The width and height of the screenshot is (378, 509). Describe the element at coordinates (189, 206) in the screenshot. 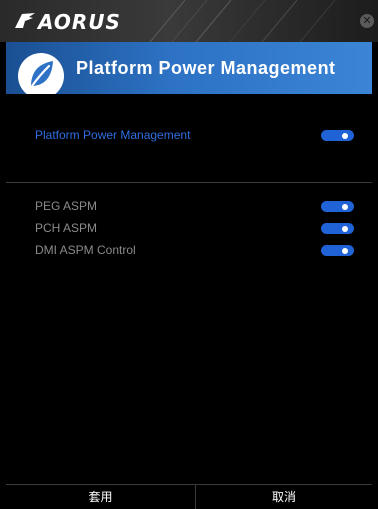

I see `setting-row-peg-aspm: PEG ASPM` at that location.